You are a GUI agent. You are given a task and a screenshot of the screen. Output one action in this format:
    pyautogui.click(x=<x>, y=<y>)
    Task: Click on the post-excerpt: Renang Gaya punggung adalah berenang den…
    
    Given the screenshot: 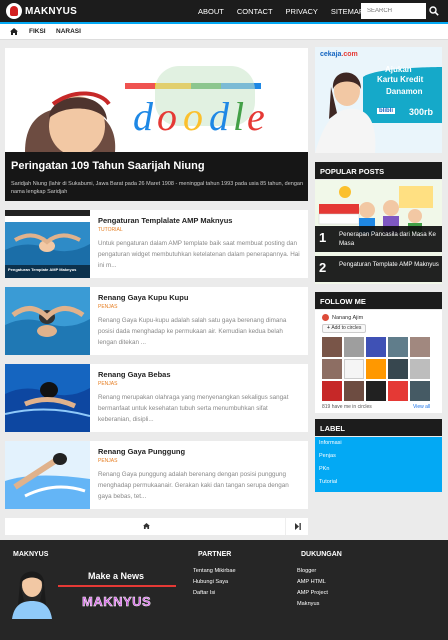 What is the action you would take?
    pyautogui.click(x=193, y=485)
    